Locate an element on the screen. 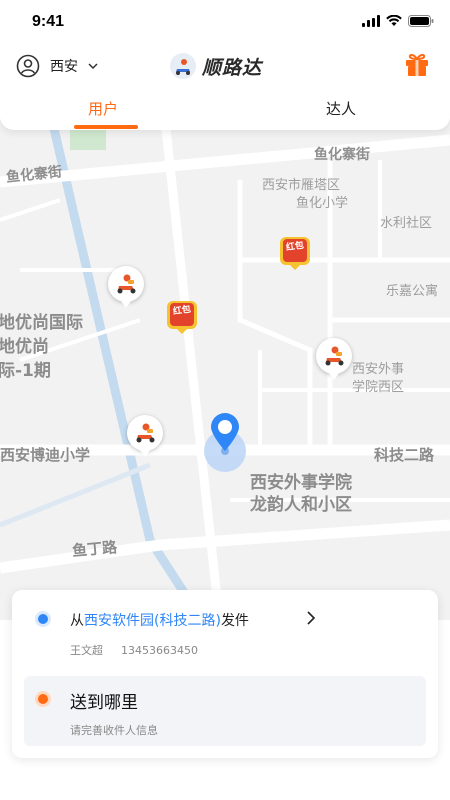  pickup-suffix: 发件 is located at coordinates (234, 621).